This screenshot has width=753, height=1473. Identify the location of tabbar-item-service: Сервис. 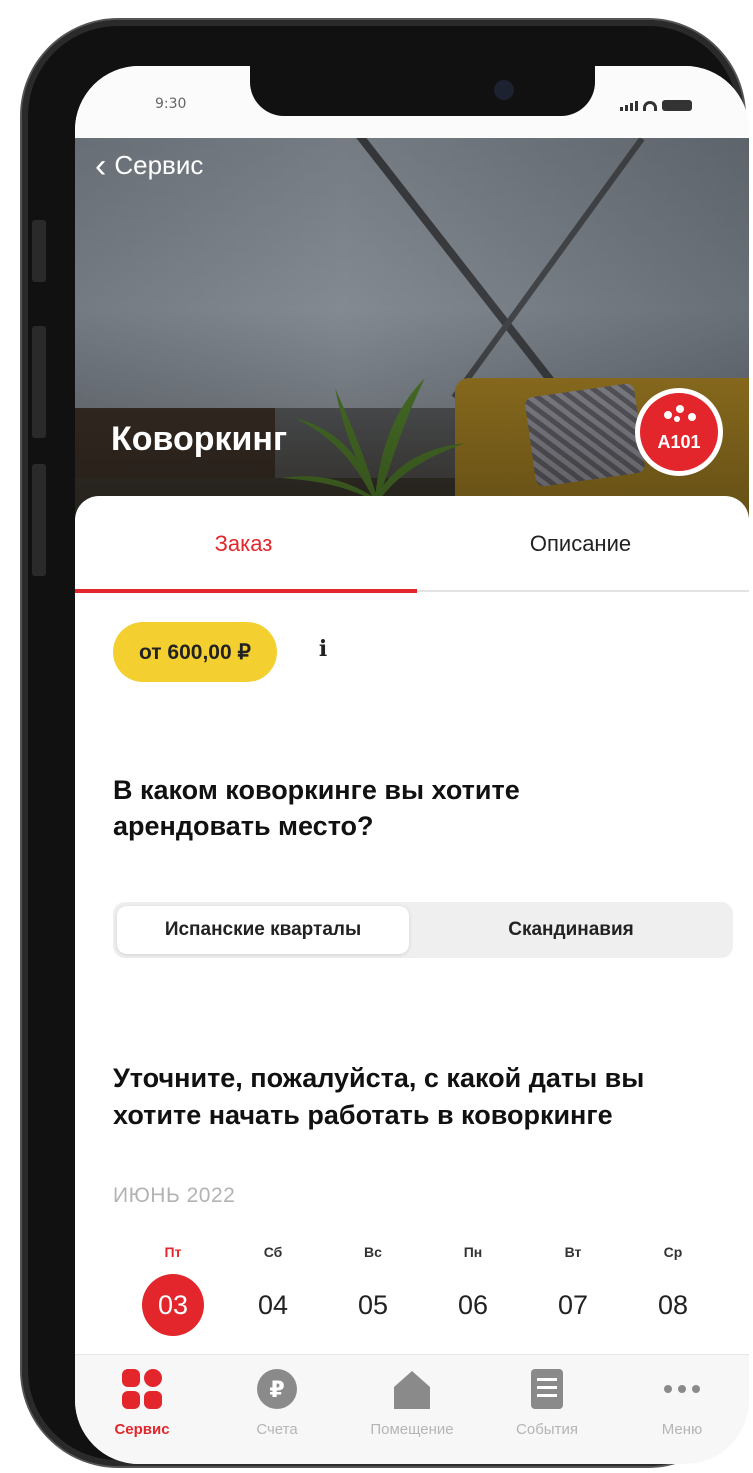
(142, 1410).